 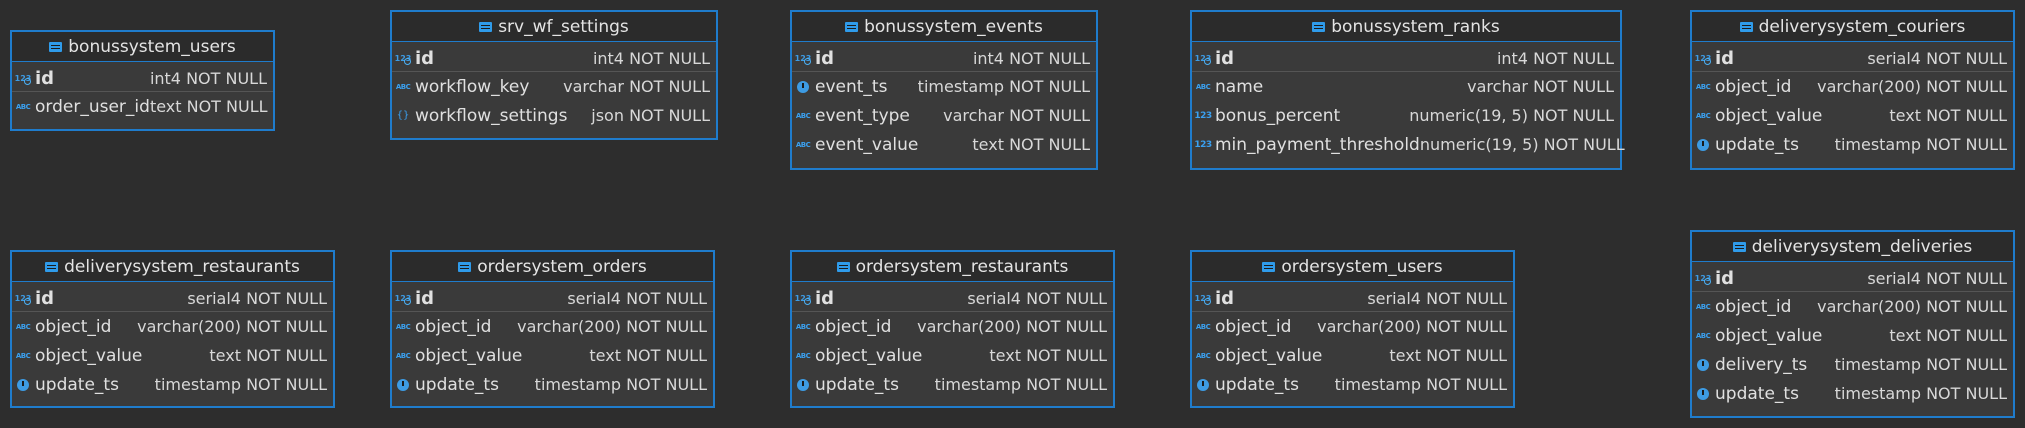 What do you see at coordinates (554, 27) in the screenshot?
I see `table-header: srv_wf_settings` at bounding box center [554, 27].